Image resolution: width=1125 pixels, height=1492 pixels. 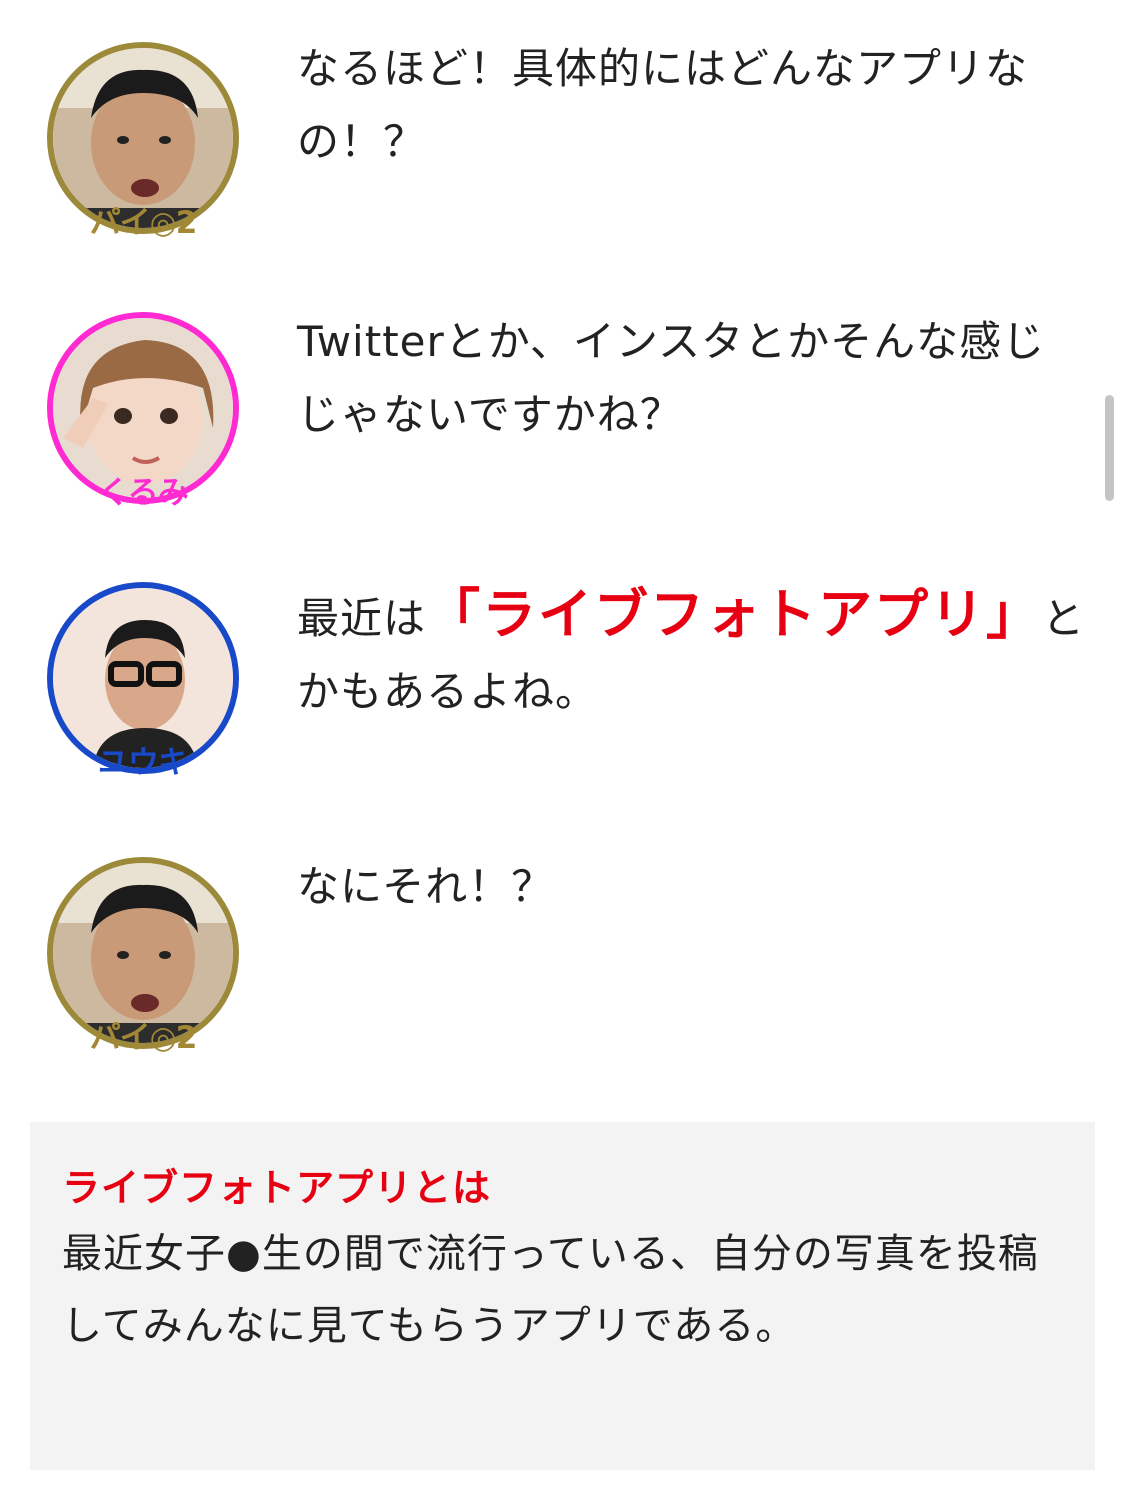 What do you see at coordinates (362, 618) in the screenshot?
I see `message-text-plain: 最近は` at bounding box center [362, 618].